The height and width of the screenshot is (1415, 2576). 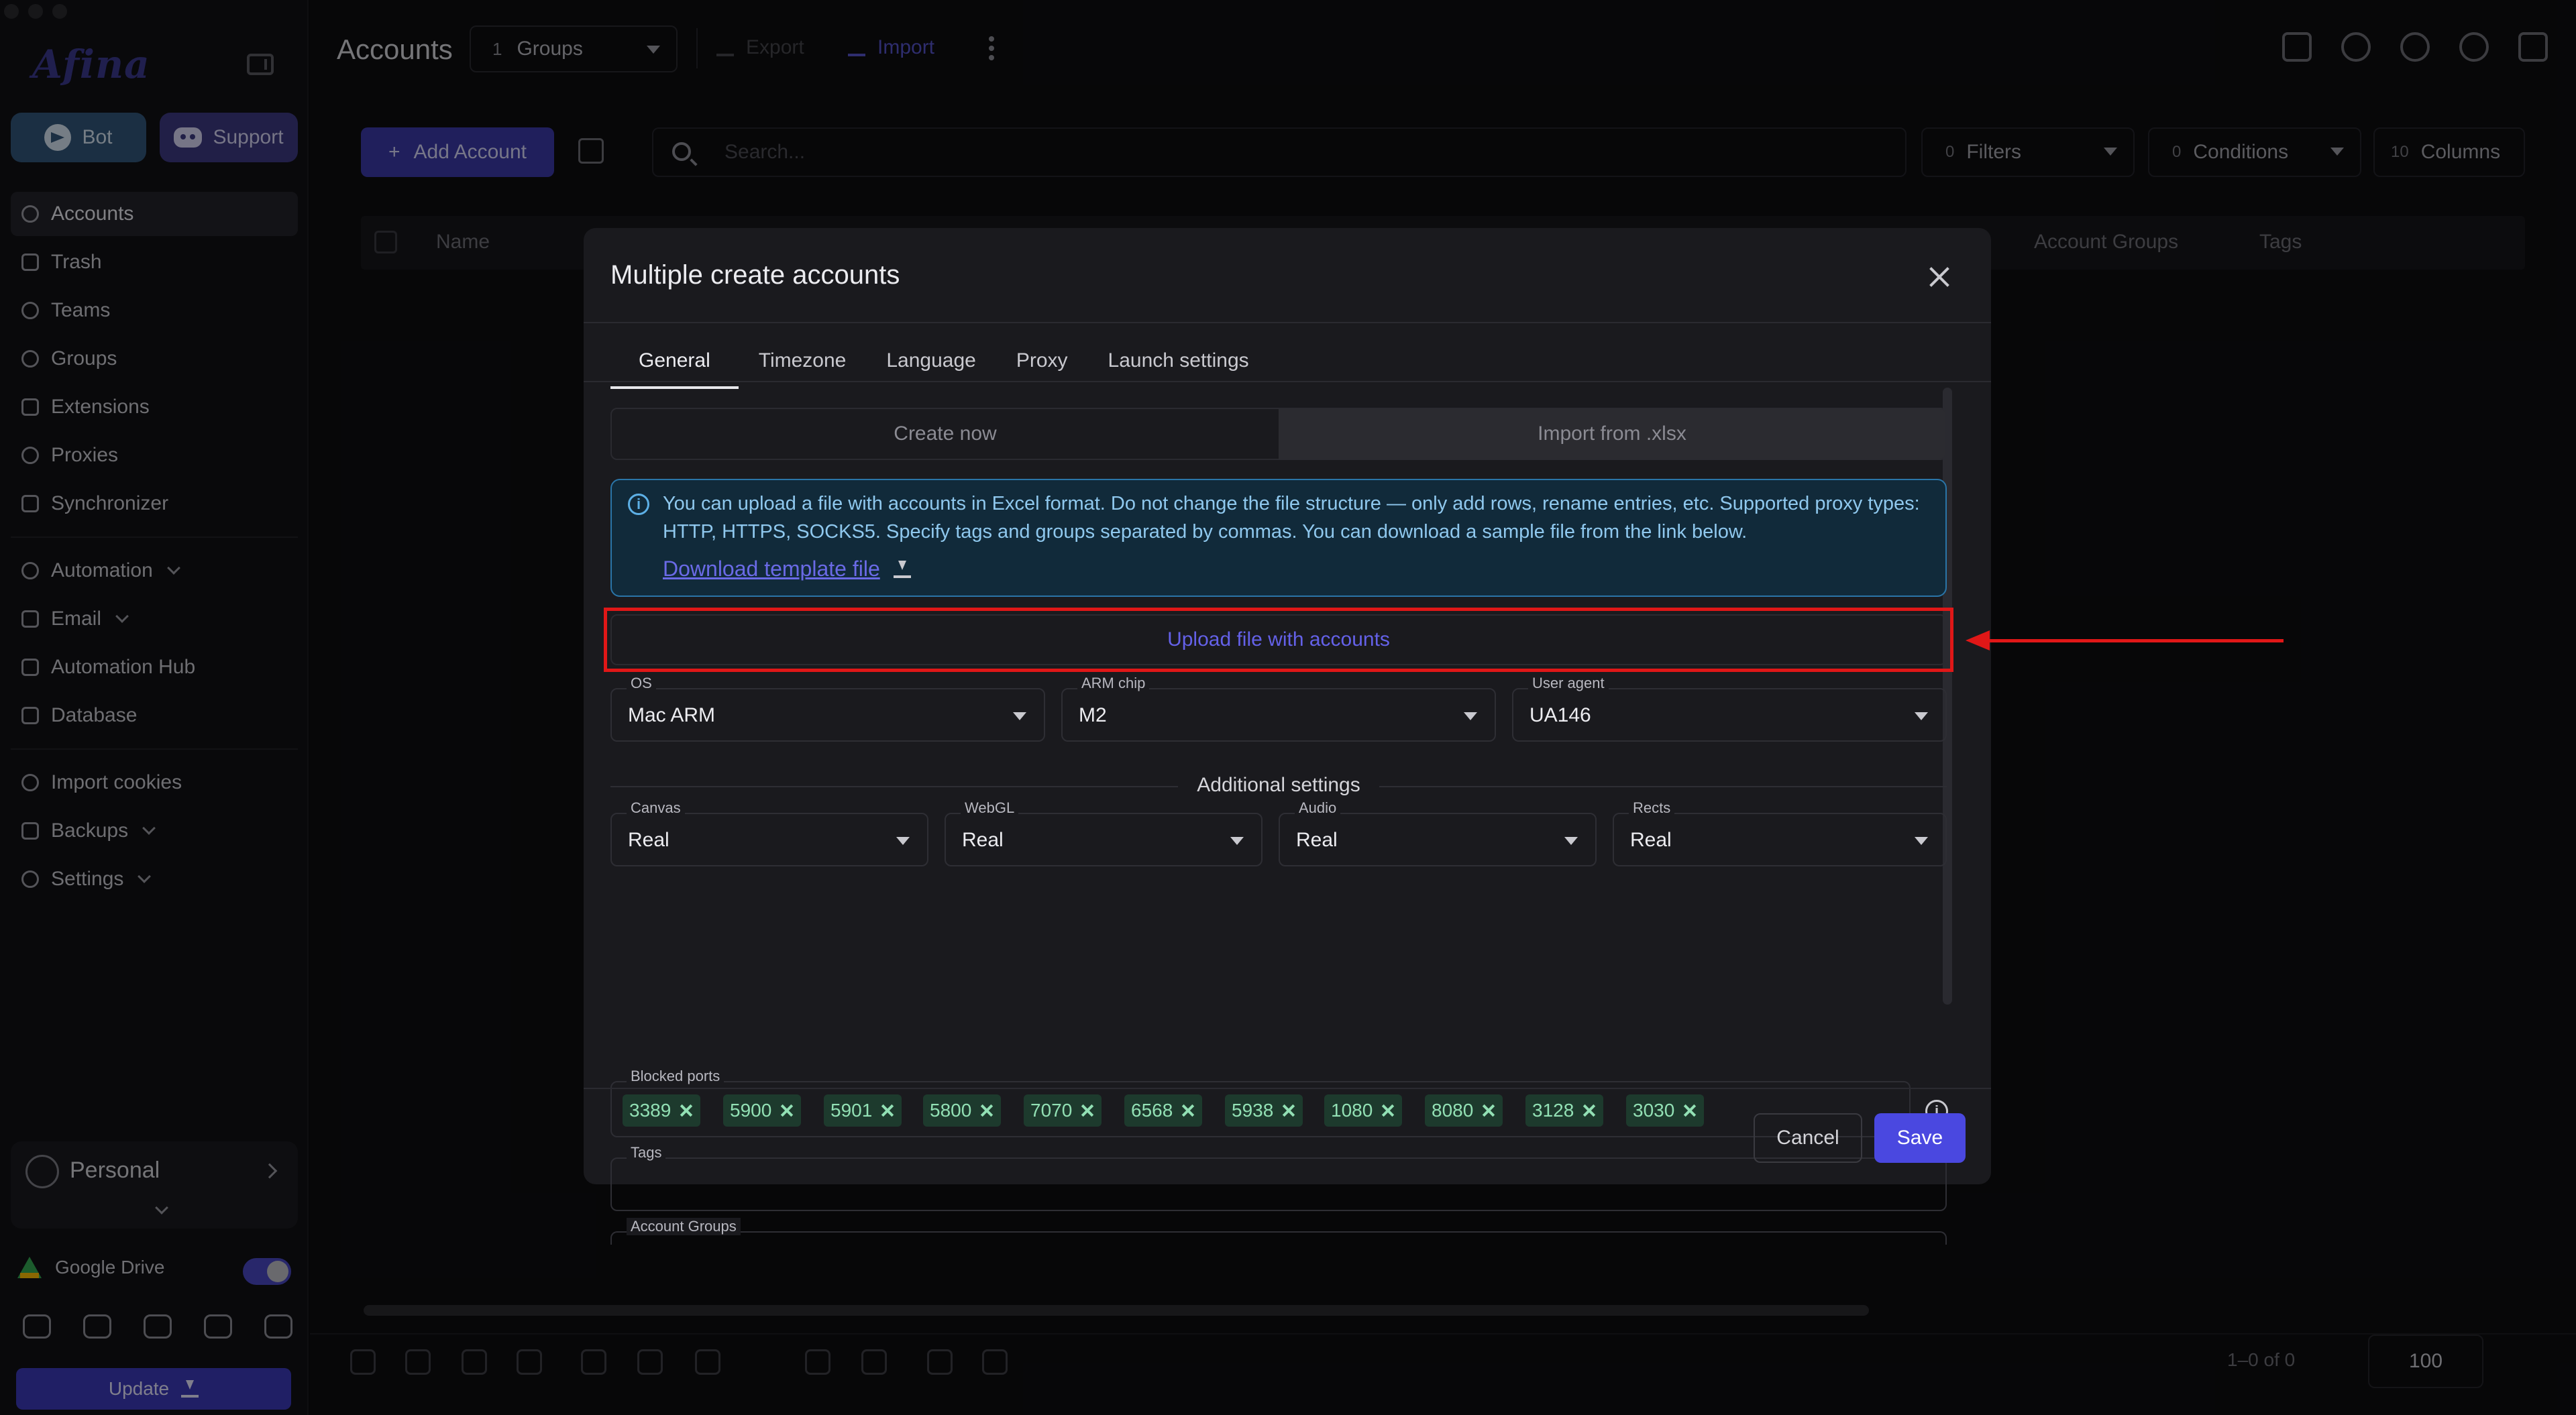 I want to click on port-chip: 5900, so click(x=762, y=1110).